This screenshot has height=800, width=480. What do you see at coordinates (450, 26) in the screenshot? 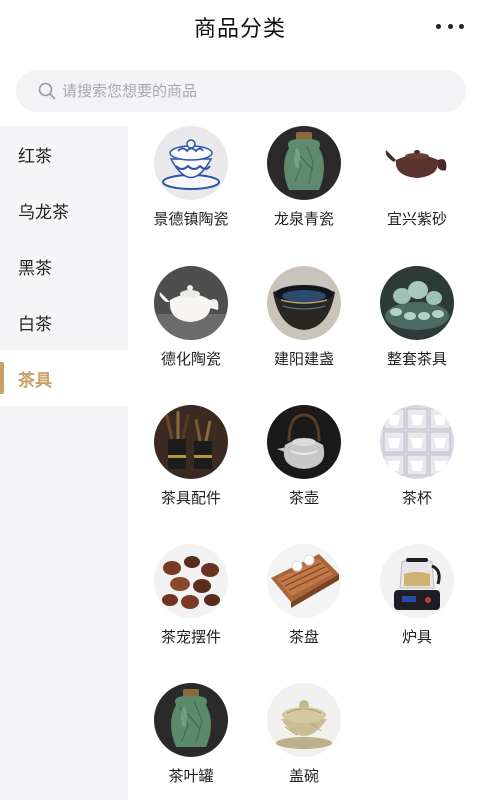
I see `more-dots-icon` at bounding box center [450, 26].